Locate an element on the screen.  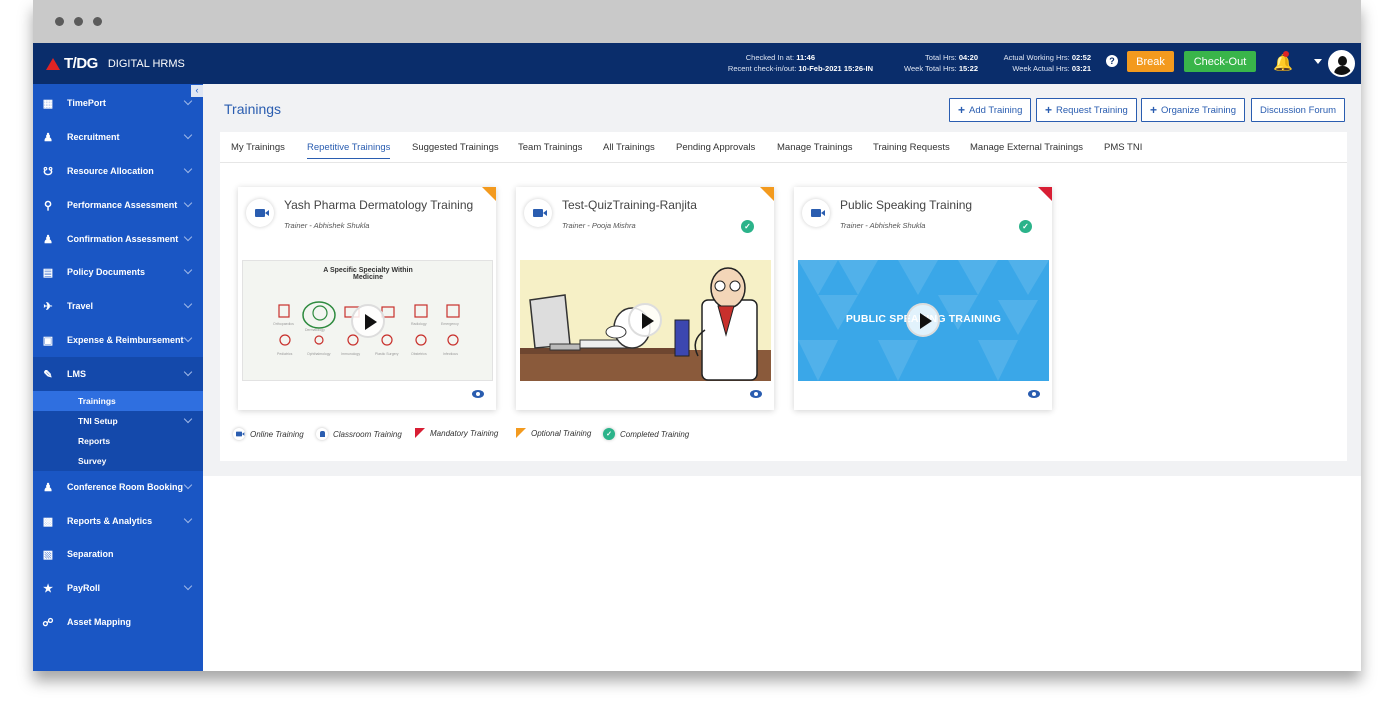
svg-text: Immunology is located at coordinates (350, 354).